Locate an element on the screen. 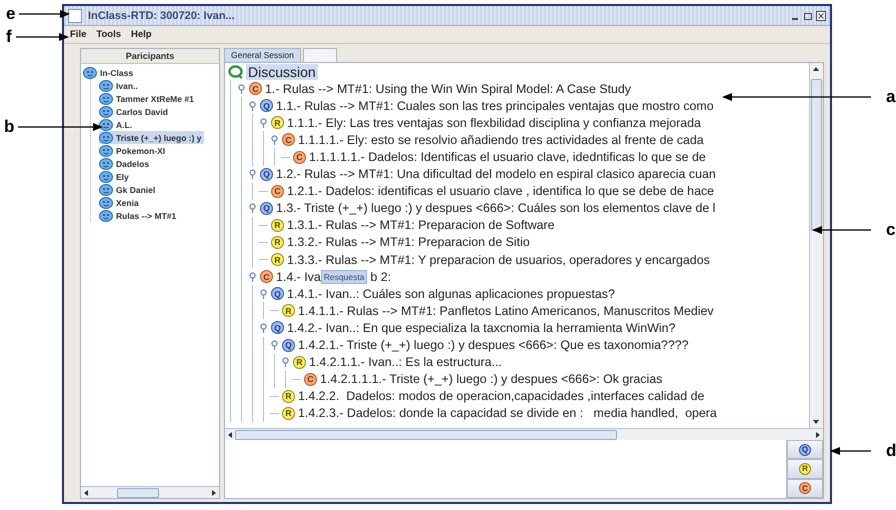  discussion-entry: 1.3.2.- Rulas --> MT#1: Preparacion de Sitio is located at coordinates (408, 242).